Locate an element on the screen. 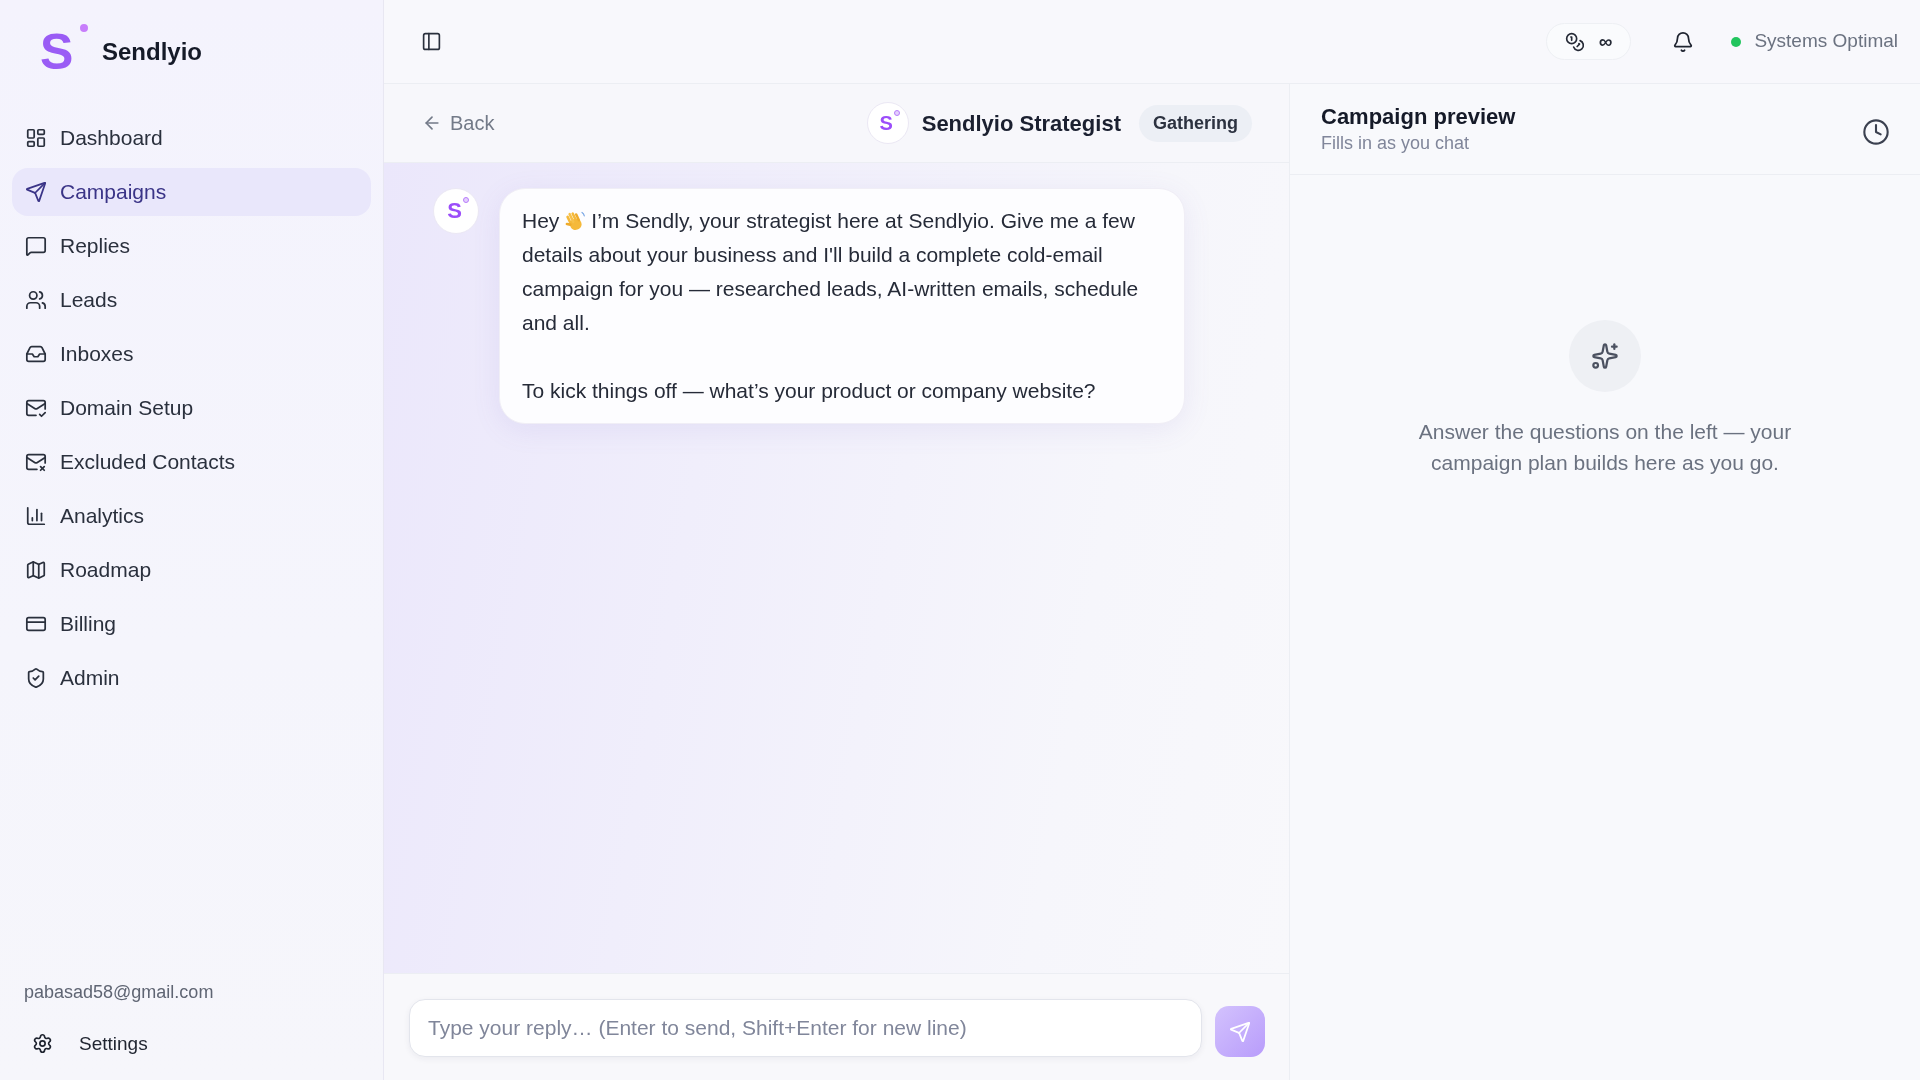  sidebar-item: Admin is located at coordinates (191, 678).